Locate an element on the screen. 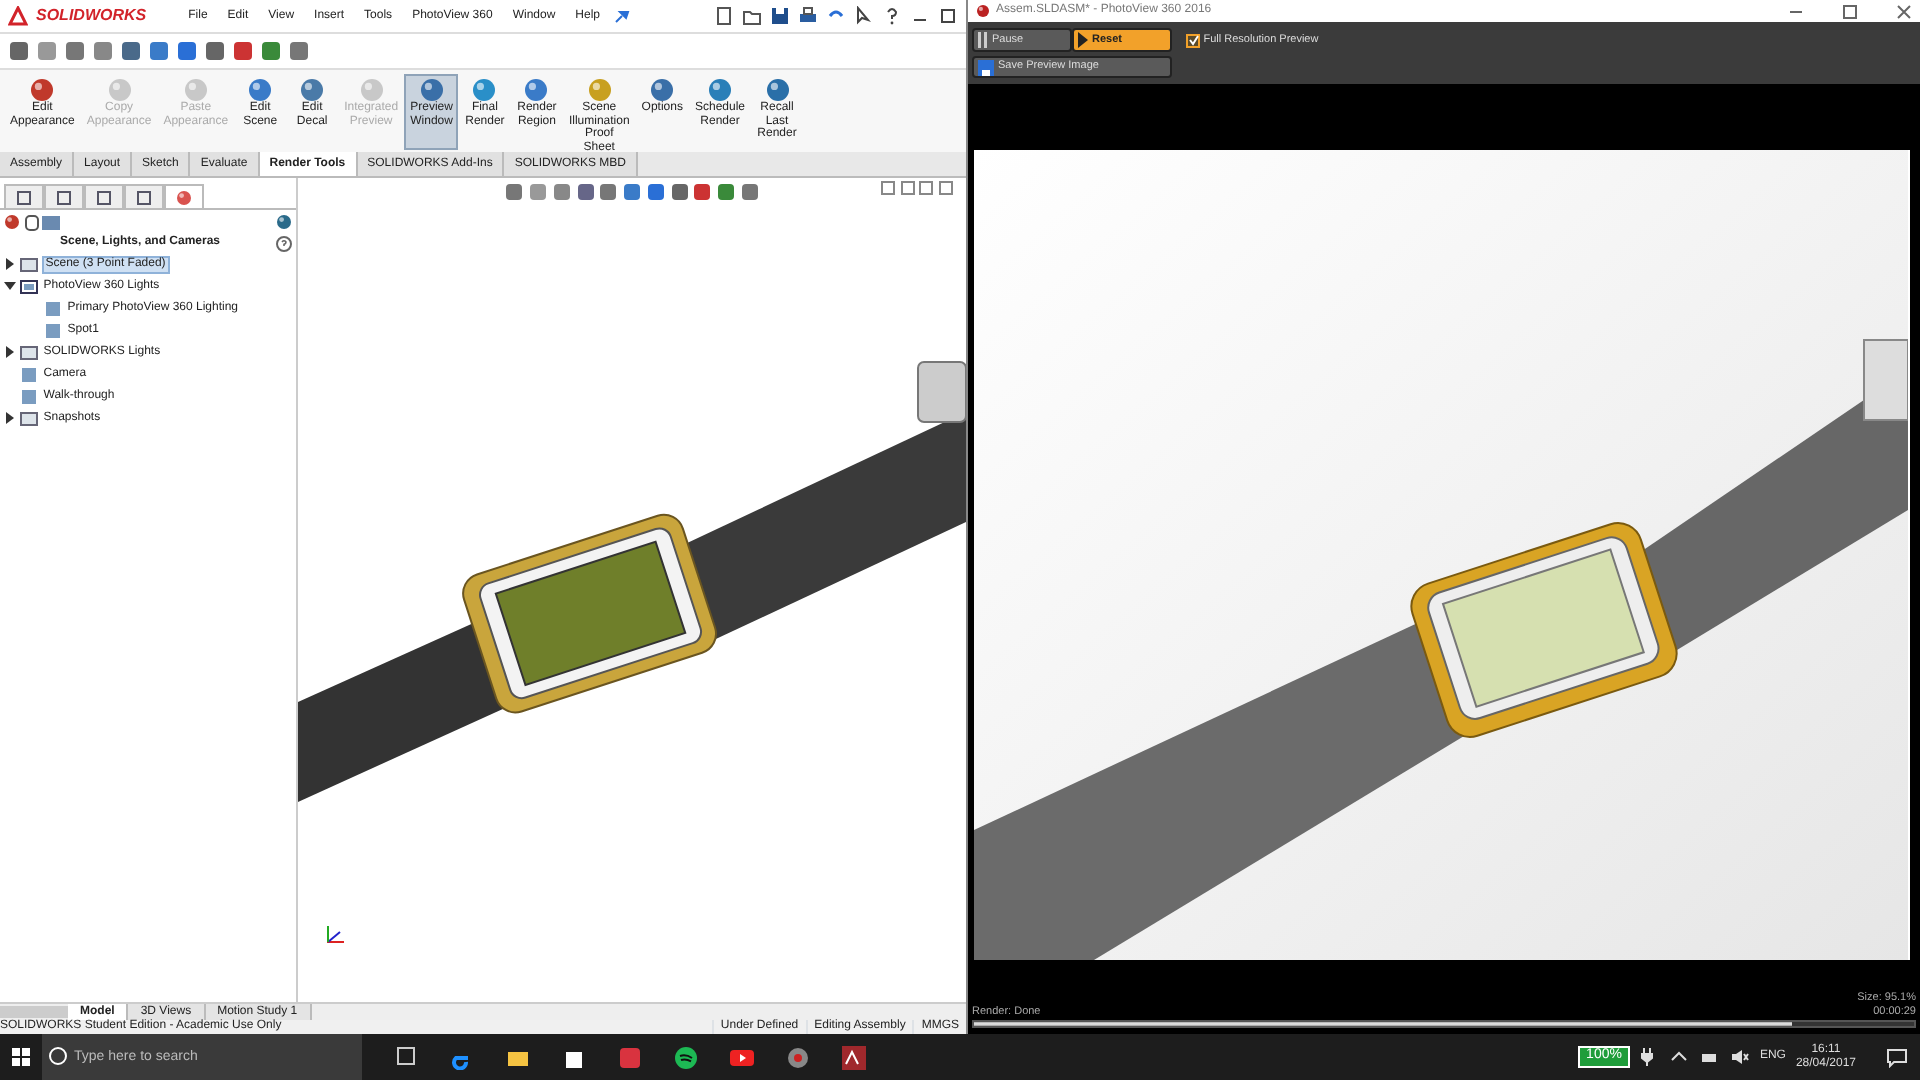 This screenshot has height=1080, width=1920. close-icon is located at coordinates (1904, 11).